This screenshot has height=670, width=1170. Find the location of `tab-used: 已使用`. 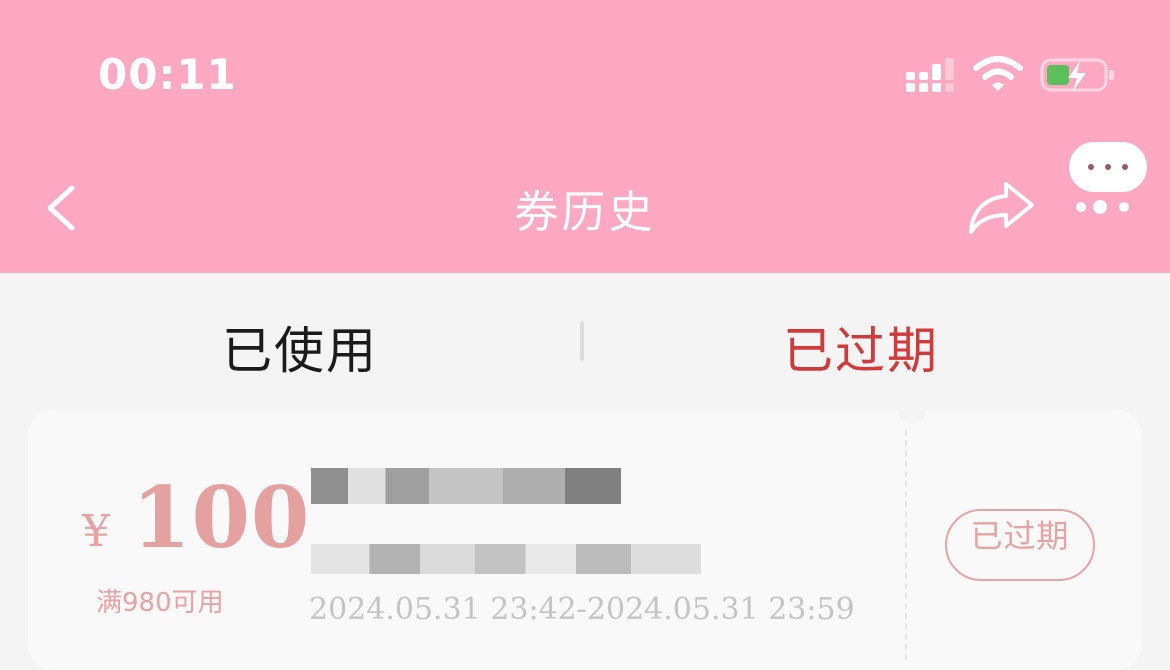

tab-used: 已使用 is located at coordinates (300, 347).